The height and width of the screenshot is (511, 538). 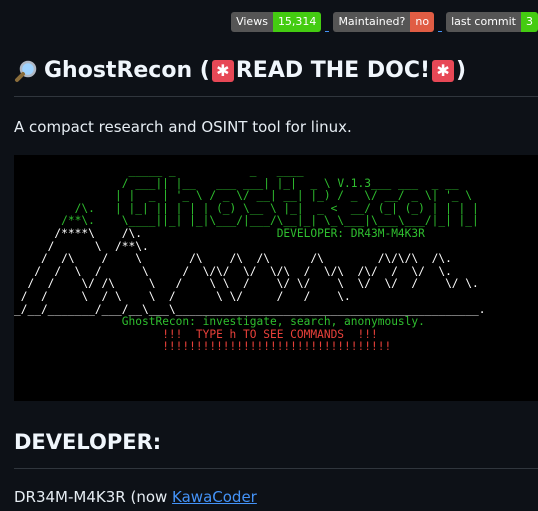 I want to click on title-divider, so click(x=276, y=96).